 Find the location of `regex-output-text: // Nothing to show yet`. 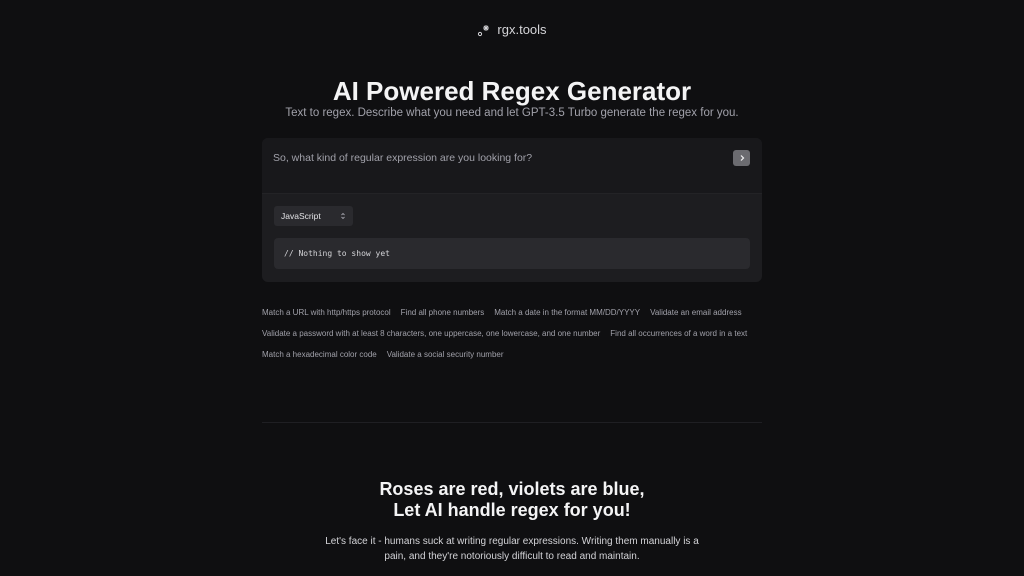

regex-output-text: // Nothing to show yet is located at coordinates (337, 253).